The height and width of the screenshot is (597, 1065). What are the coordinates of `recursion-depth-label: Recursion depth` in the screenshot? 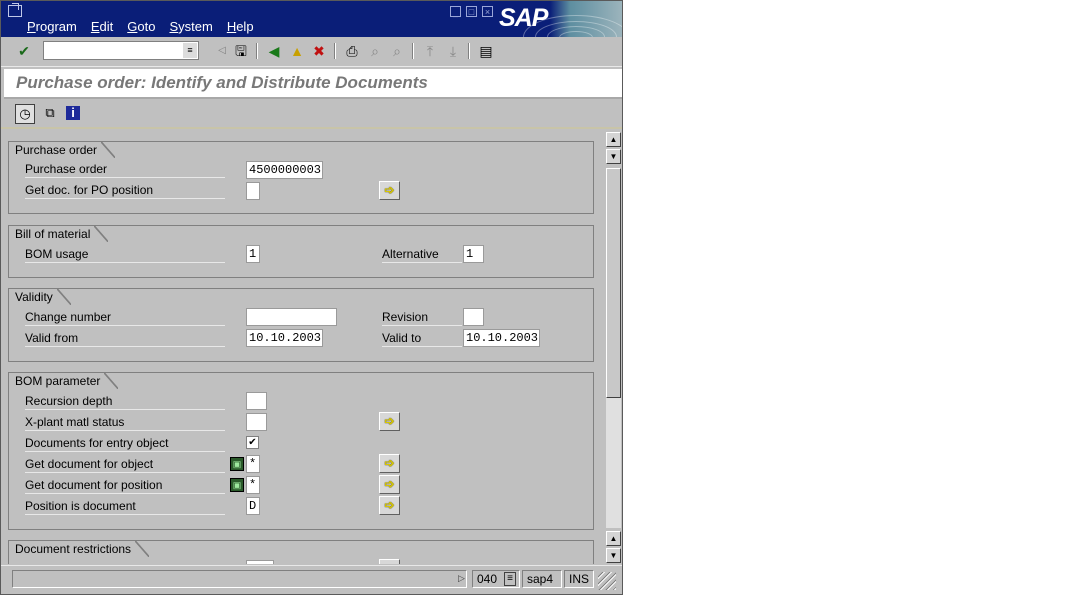 It's located at (125, 401).